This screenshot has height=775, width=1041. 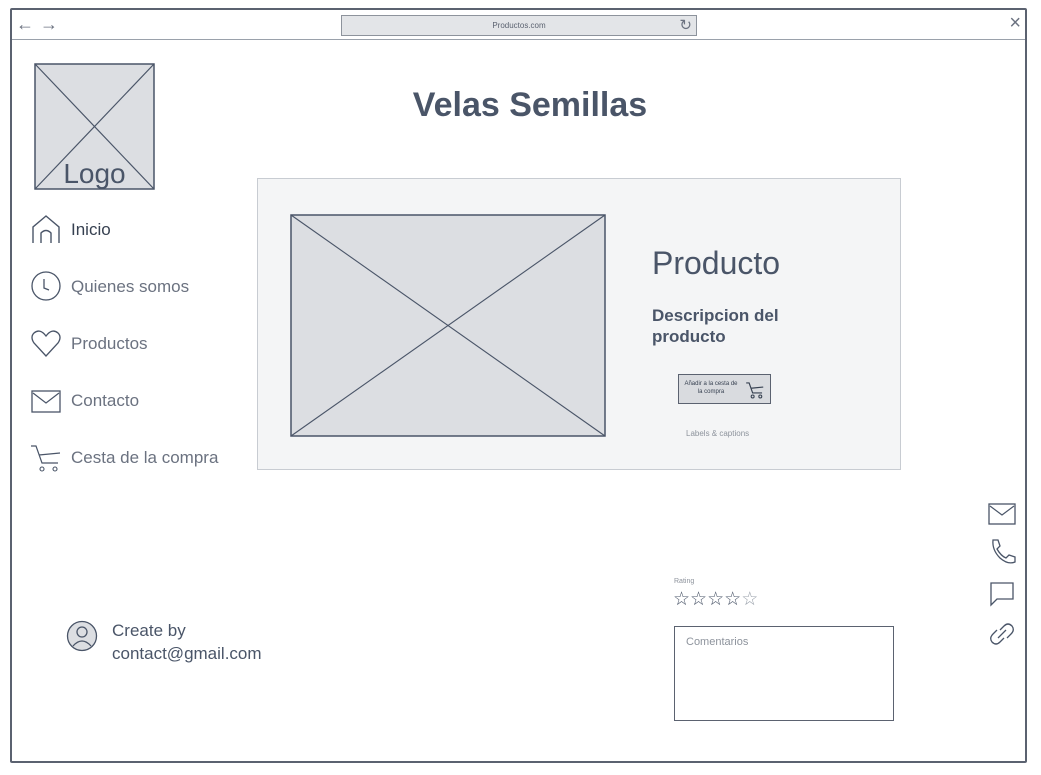 I want to click on comments-placeholder: Comentarios, so click(x=717, y=642).